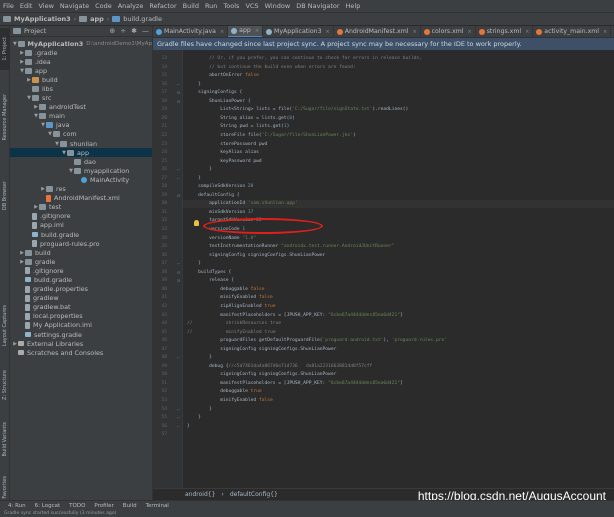 This screenshot has width=614, height=517. Describe the element at coordinates (5, 385) in the screenshot. I see `tool-tab-structure: Z: Structure` at that location.